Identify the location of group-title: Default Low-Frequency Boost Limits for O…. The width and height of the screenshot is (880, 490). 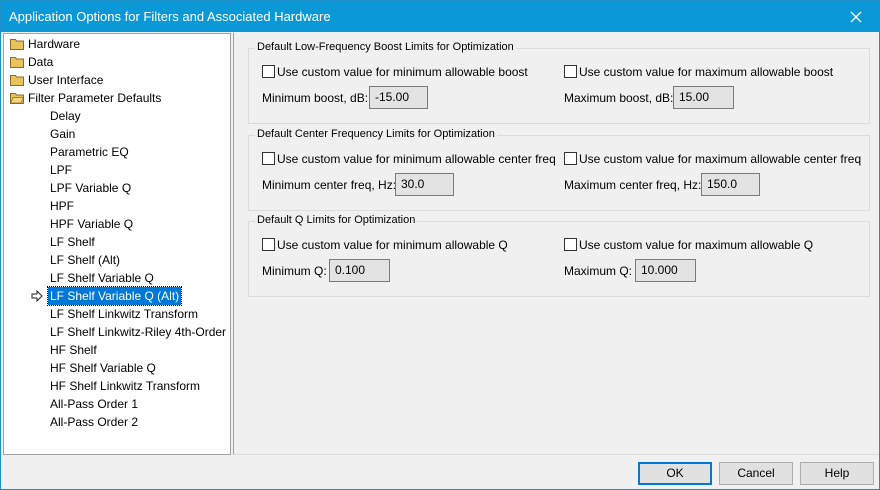
(385, 47).